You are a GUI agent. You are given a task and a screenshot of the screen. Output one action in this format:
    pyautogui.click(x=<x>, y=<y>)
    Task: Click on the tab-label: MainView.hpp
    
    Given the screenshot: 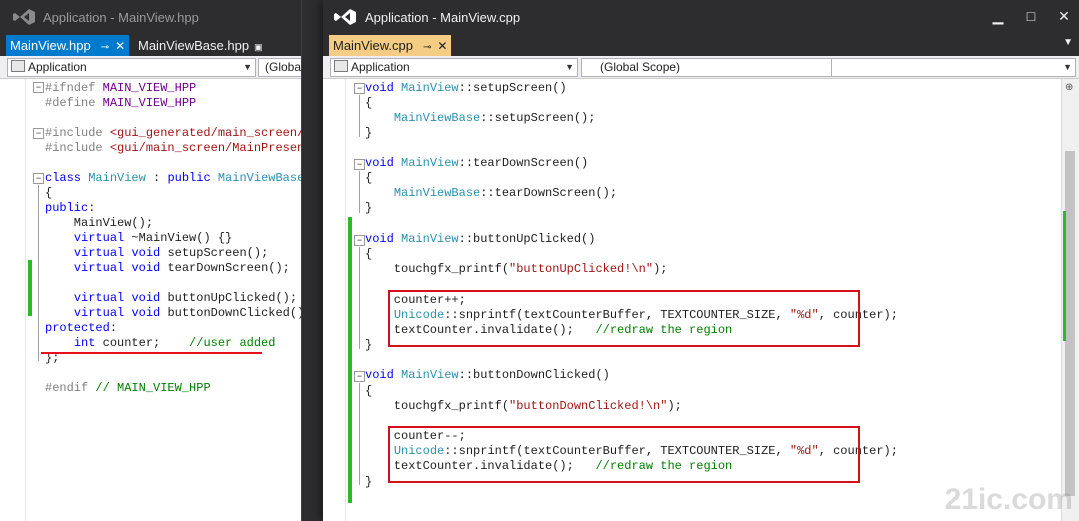 What is the action you would take?
    pyautogui.click(x=50, y=45)
    